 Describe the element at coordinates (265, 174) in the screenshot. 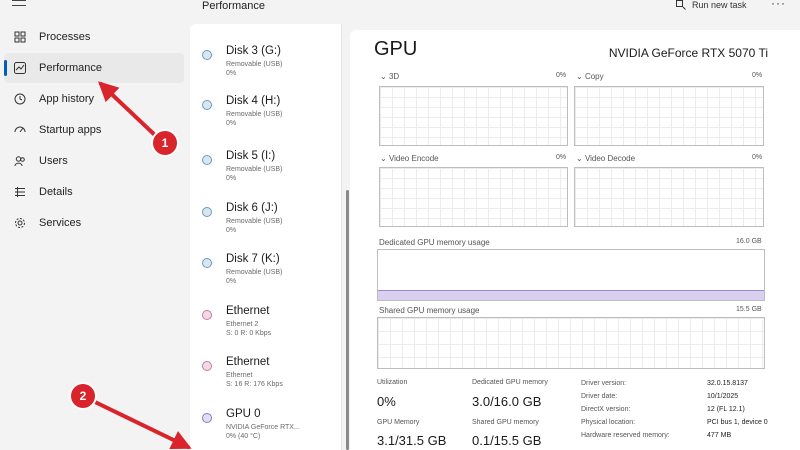

I see `list-item-disk-5: Disk 5 (I:) Removable (USB) 0%` at that location.